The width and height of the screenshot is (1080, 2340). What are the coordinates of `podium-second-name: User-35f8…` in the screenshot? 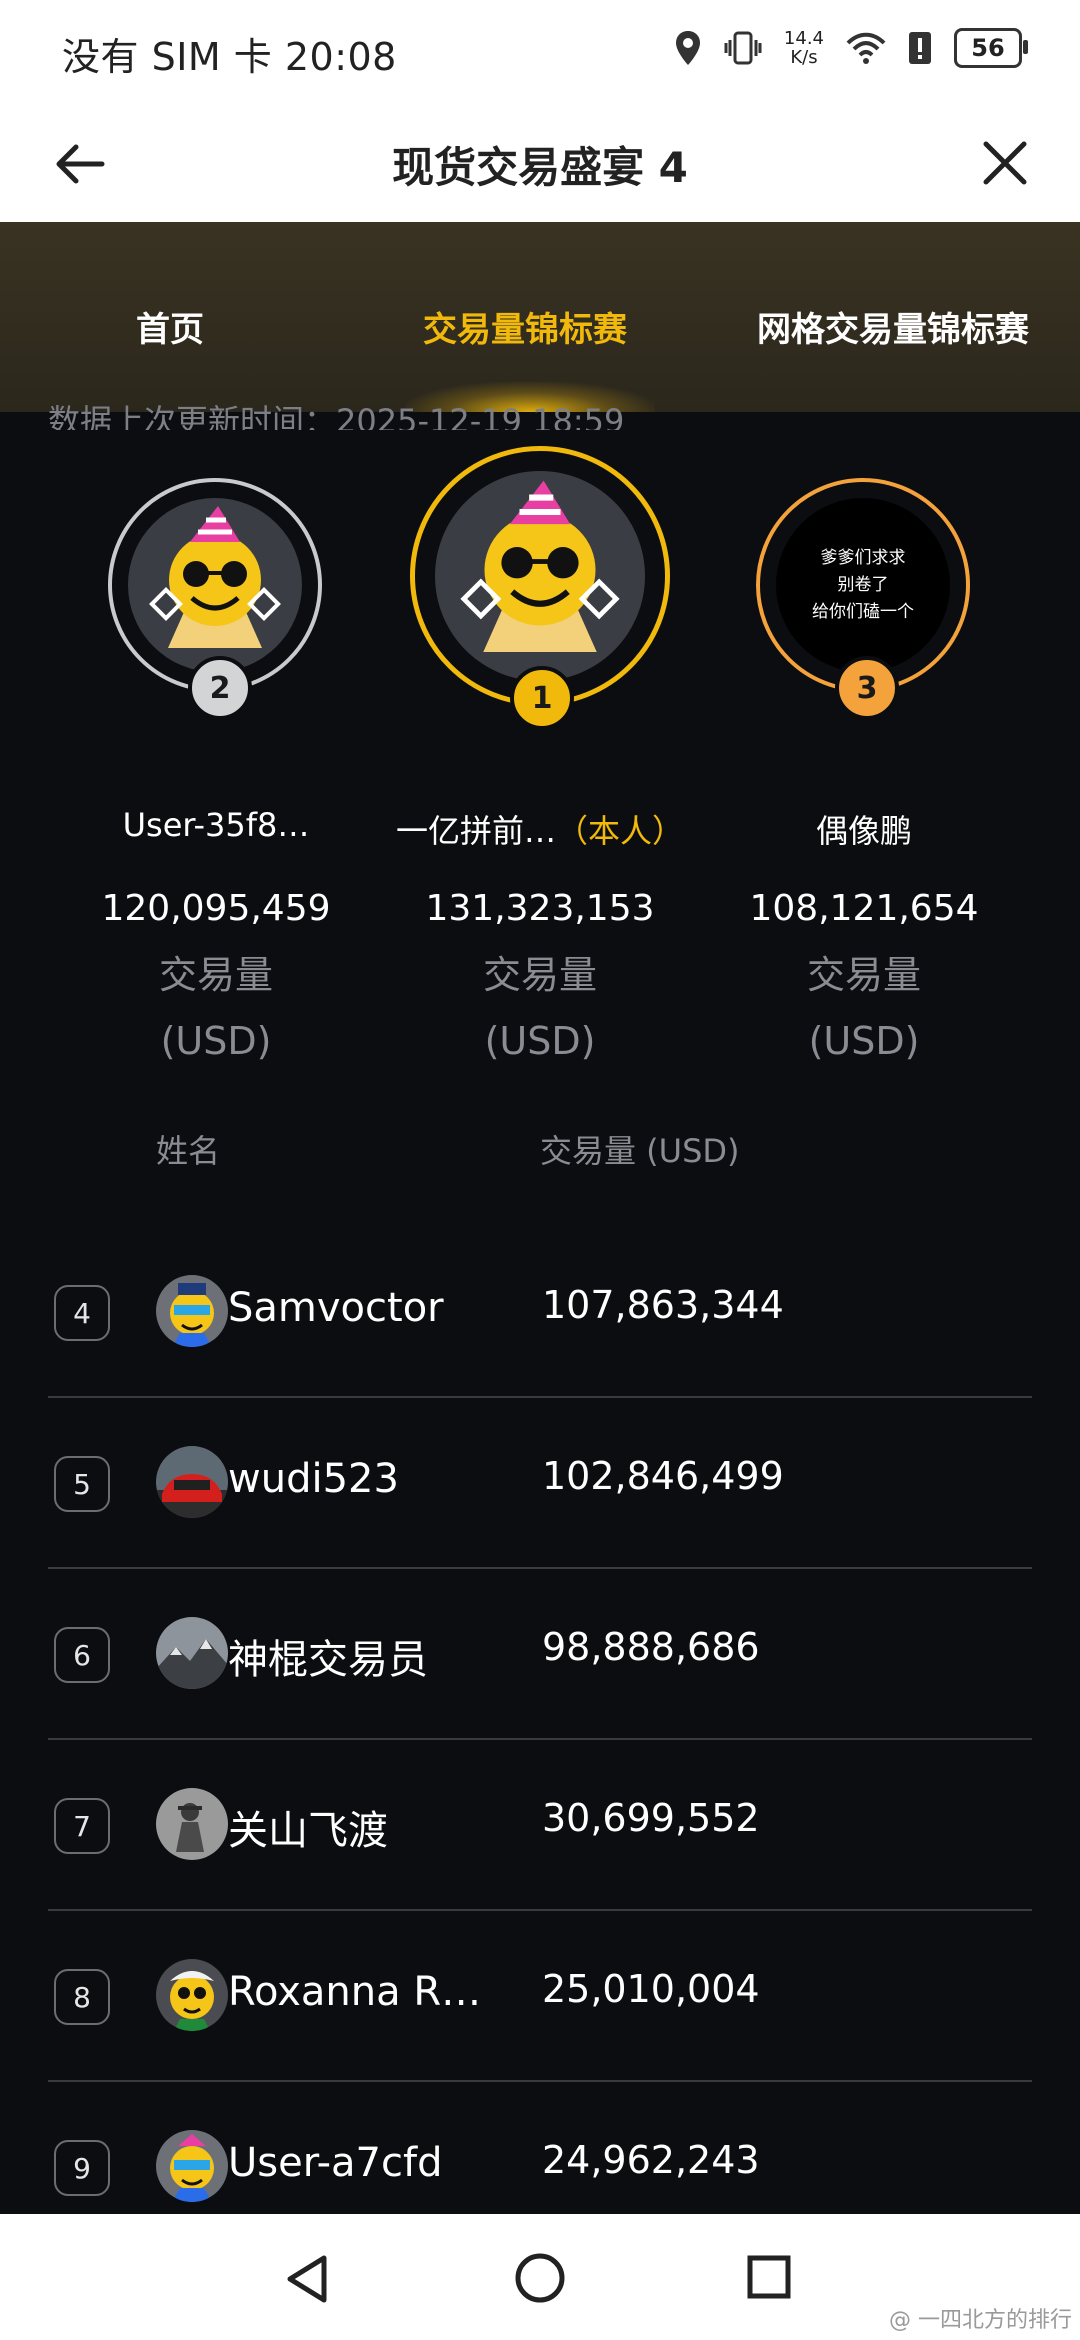 It's located at (216, 825).